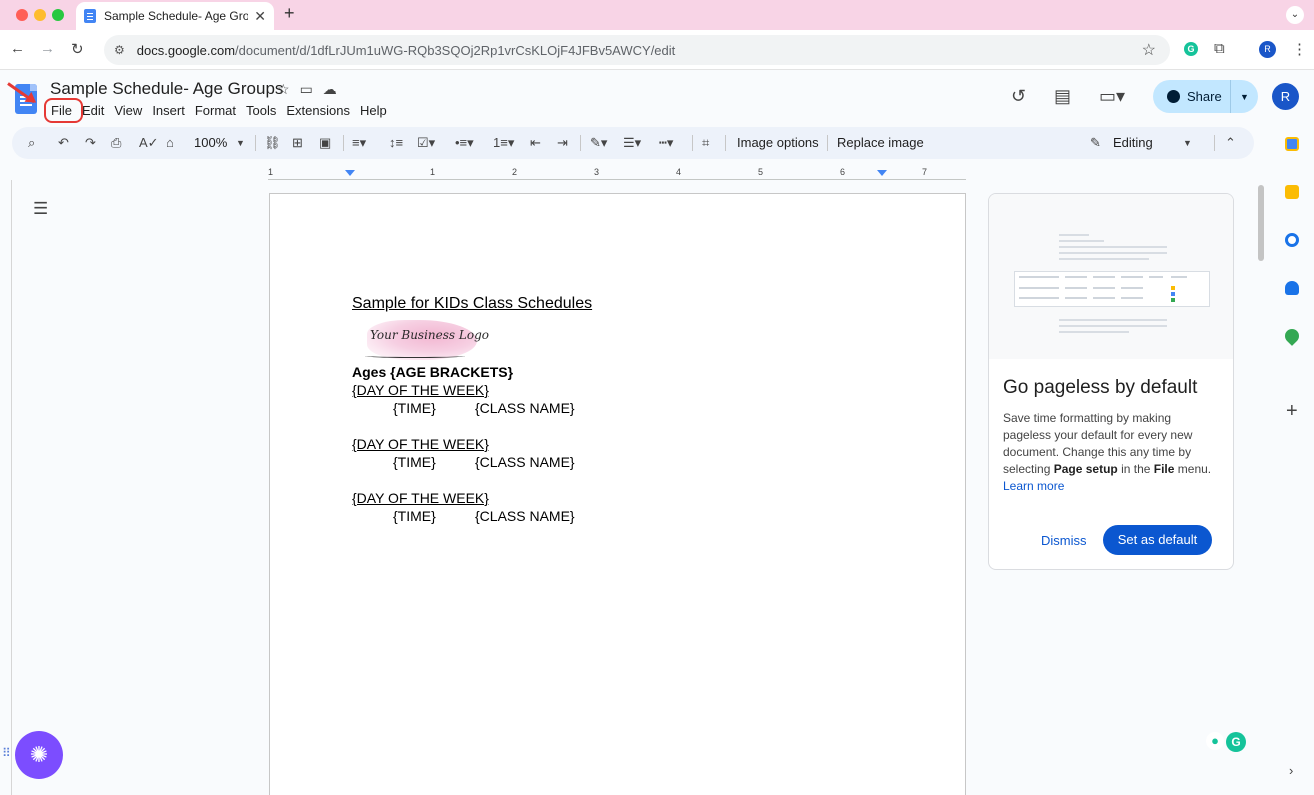 The width and height of the screenshot is (1314, 795). What do you see at coordinates (535, 143) in the screenshot?
I see `decrease-indent-icon: ⇤` at bounding box center [535, 143].